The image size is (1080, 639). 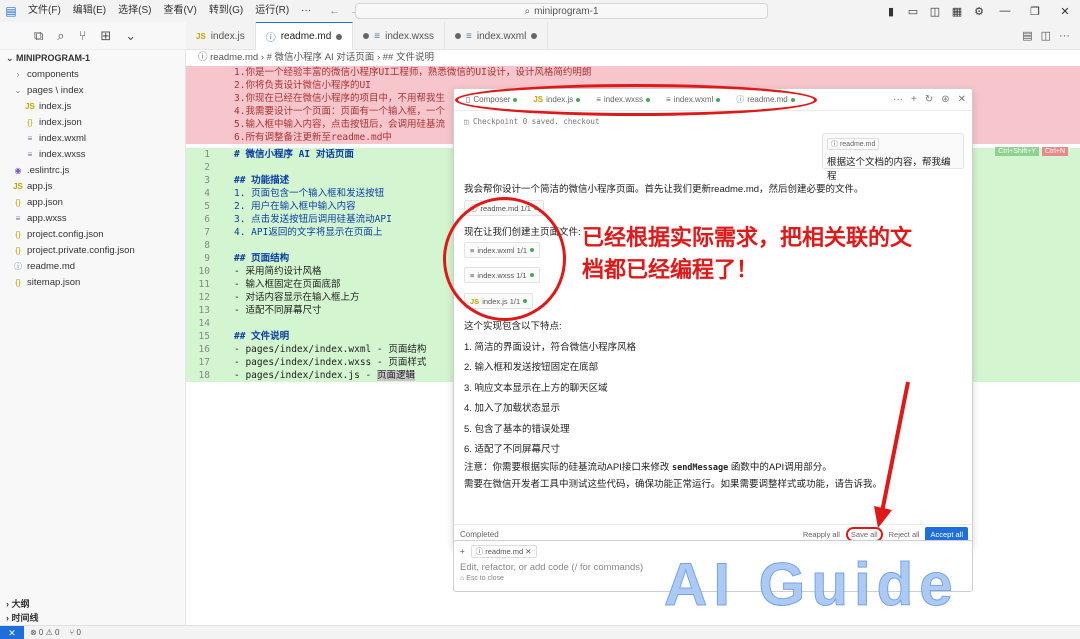 I want to click on added-line: 9 ## 页面结构, so click(x=320, y=258).